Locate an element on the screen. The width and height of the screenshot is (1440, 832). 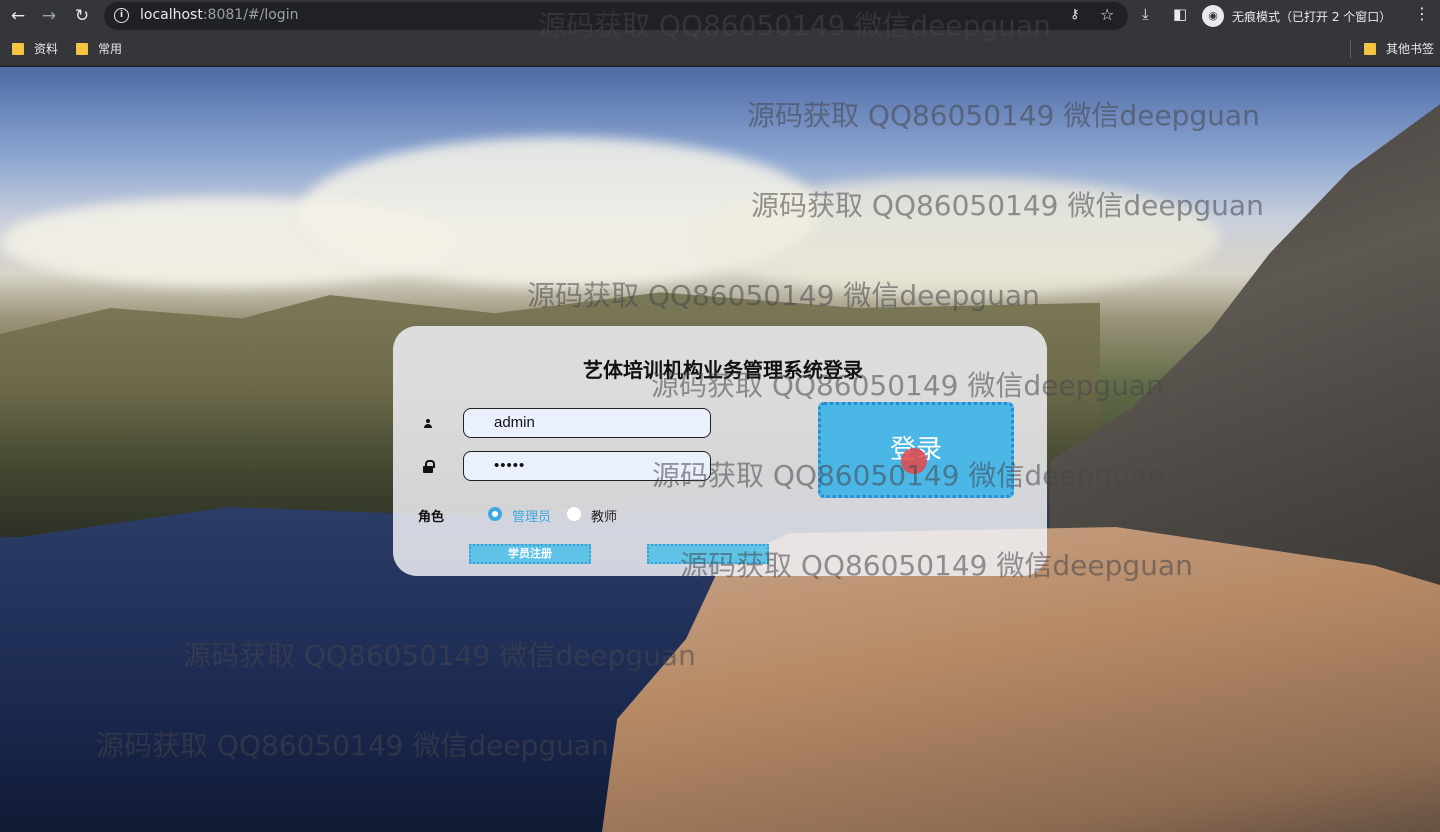
role-label: 角色 is located at coordinates (431, 517).